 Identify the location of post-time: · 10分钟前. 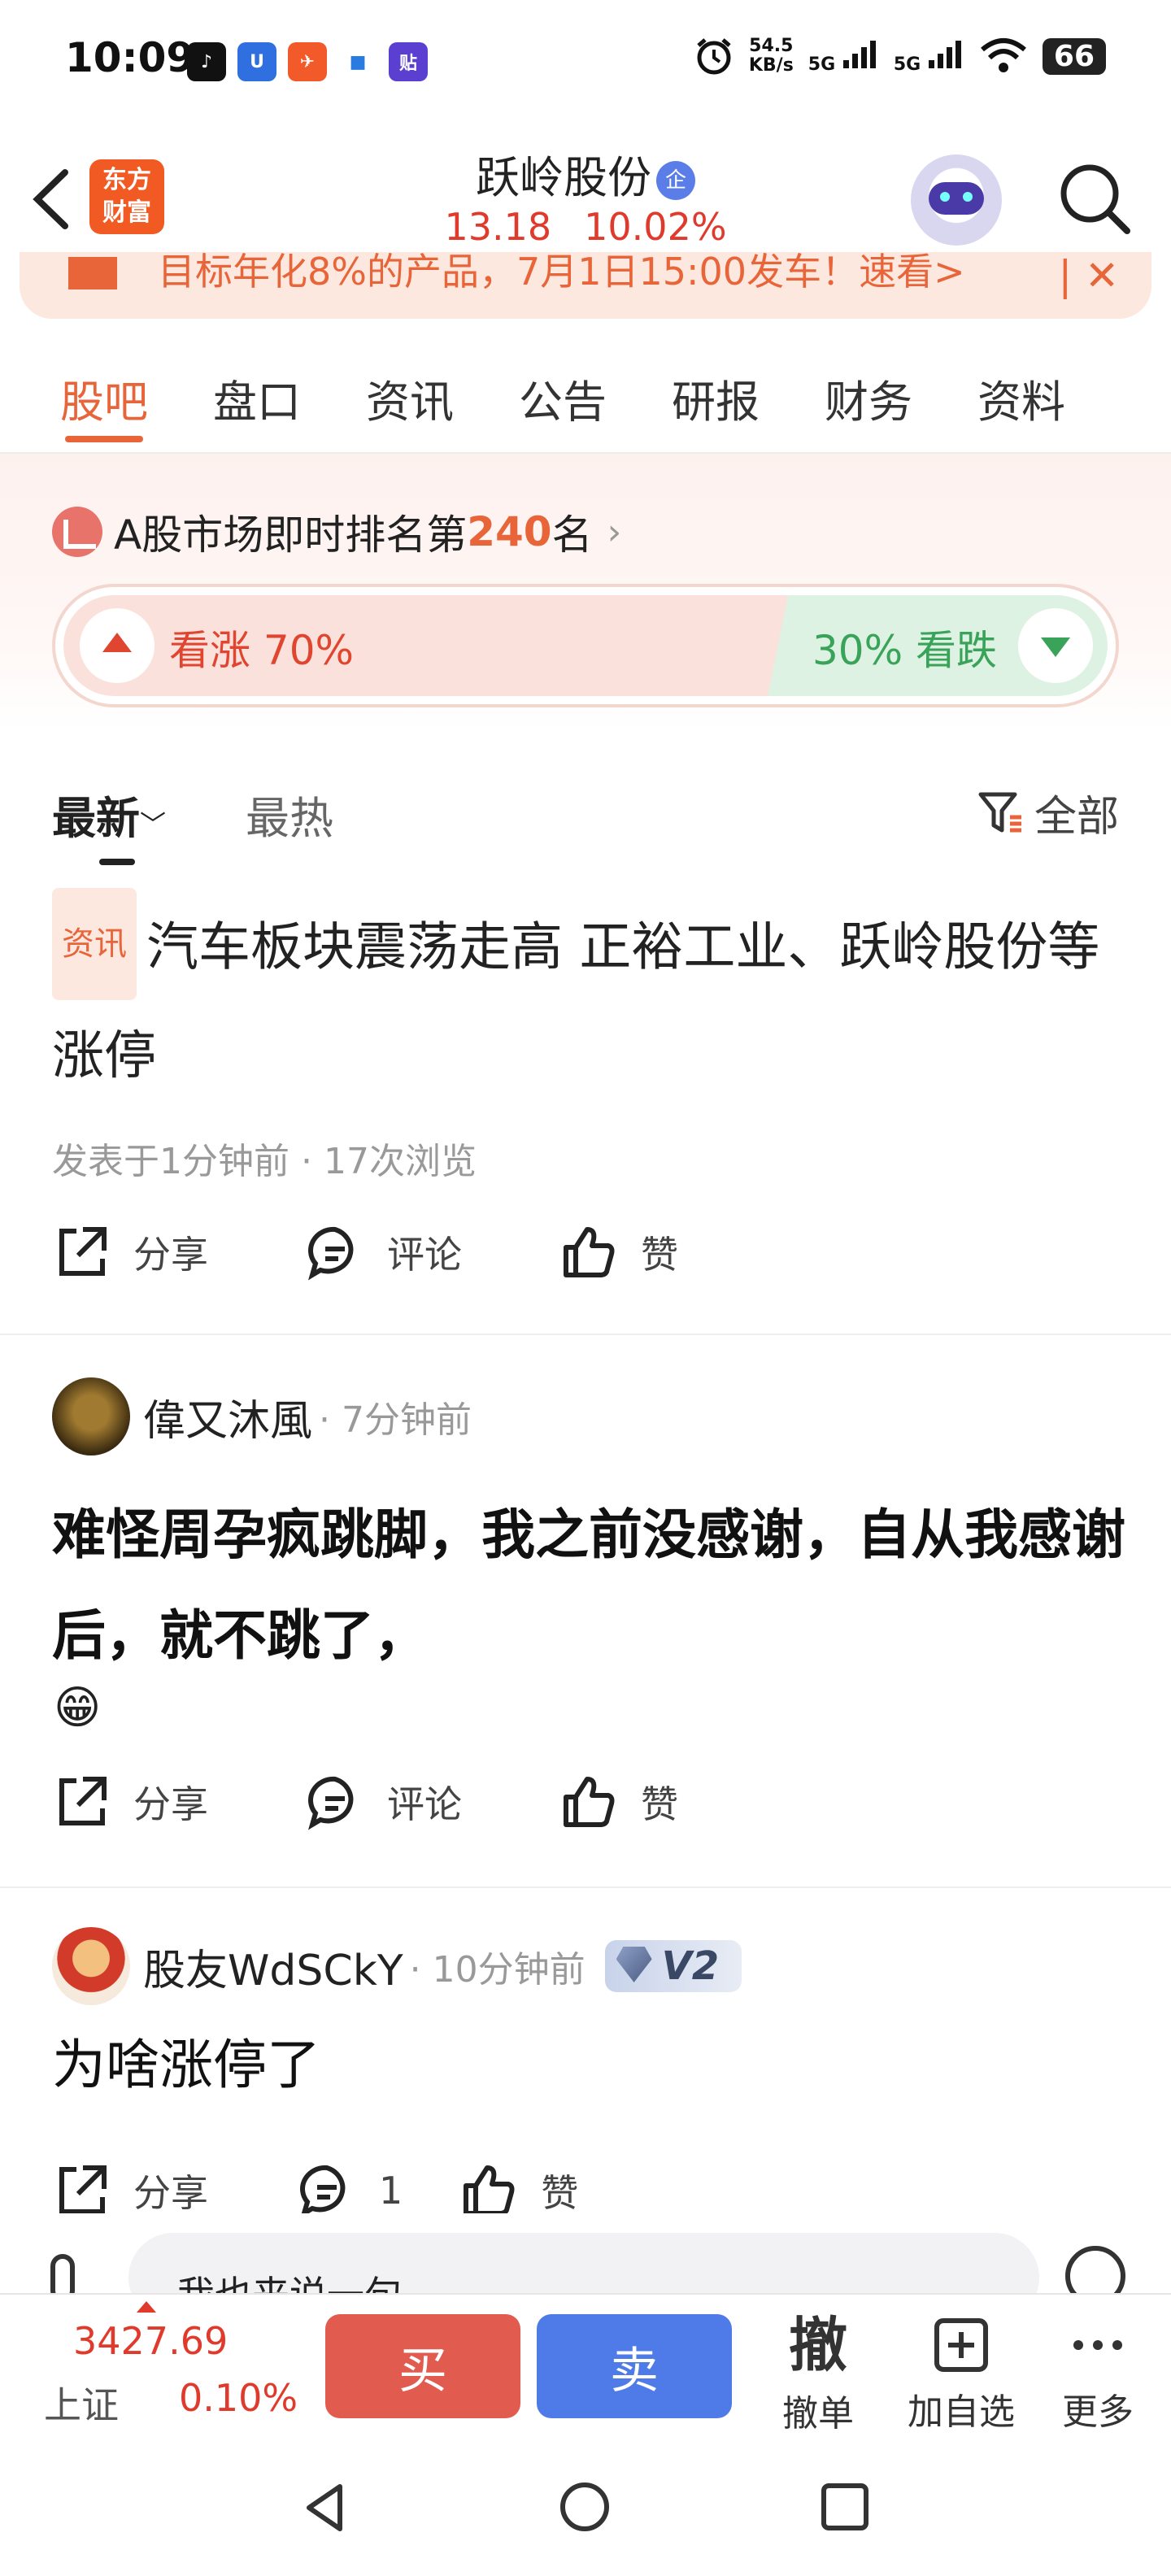
(498, 1970).